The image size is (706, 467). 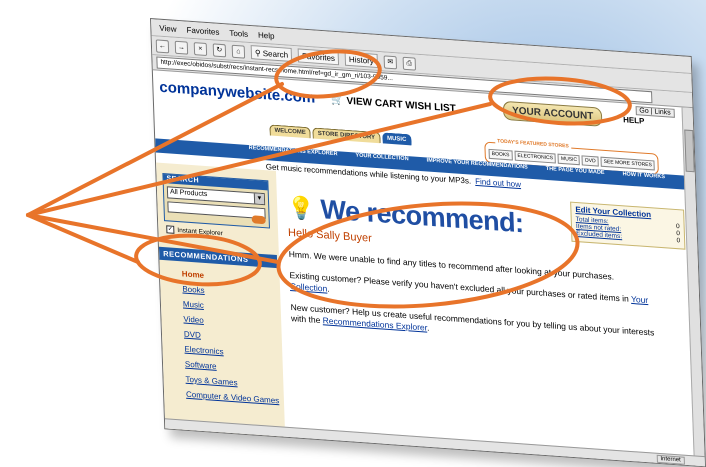 What do you see at coordinates (374, 103) in the screenshot?
I see `view-cart-label: VIEW CART` at bounding box center [374, 103].